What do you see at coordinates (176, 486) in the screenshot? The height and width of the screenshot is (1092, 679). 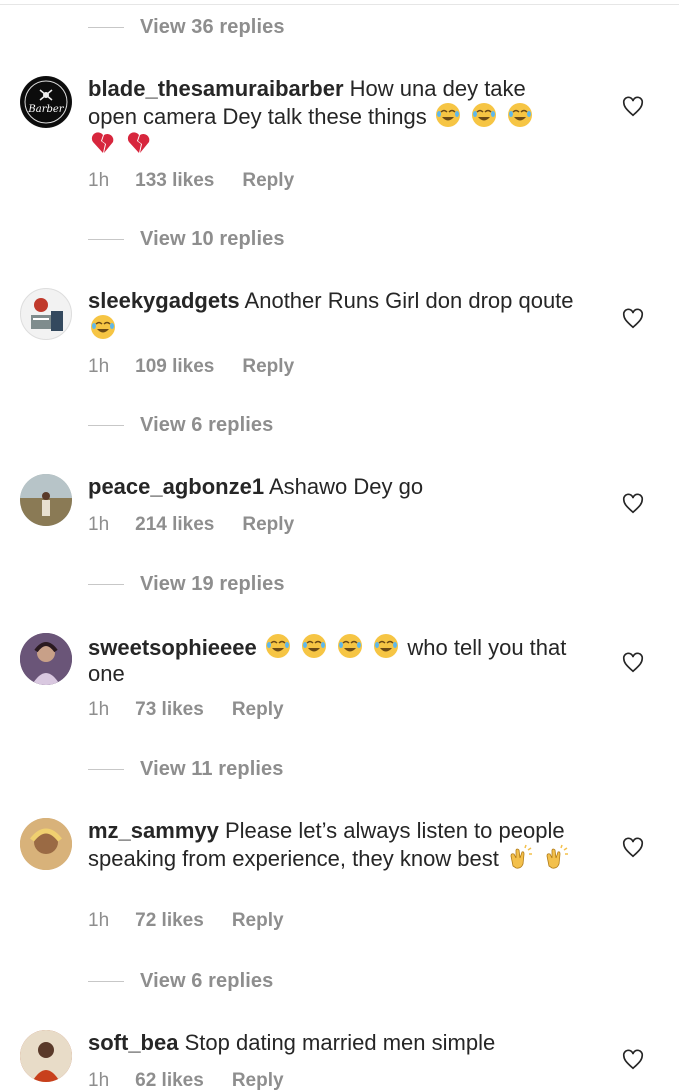 I see `comment-username: peace_agbonze1` at bounding box center [176, 486].